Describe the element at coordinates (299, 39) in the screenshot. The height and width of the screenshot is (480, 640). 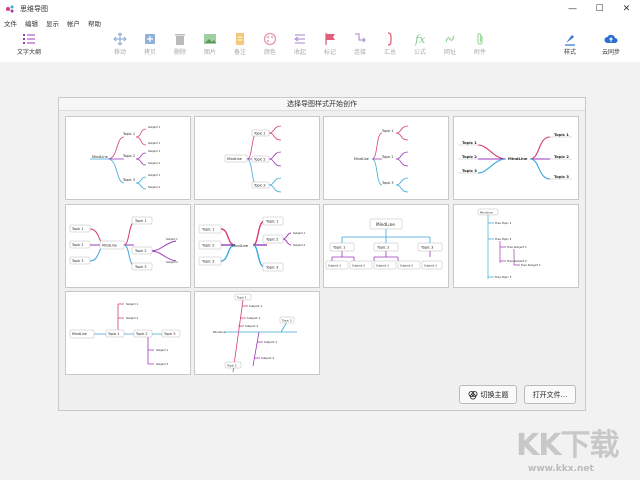
I see `collapse-icon` at that location.